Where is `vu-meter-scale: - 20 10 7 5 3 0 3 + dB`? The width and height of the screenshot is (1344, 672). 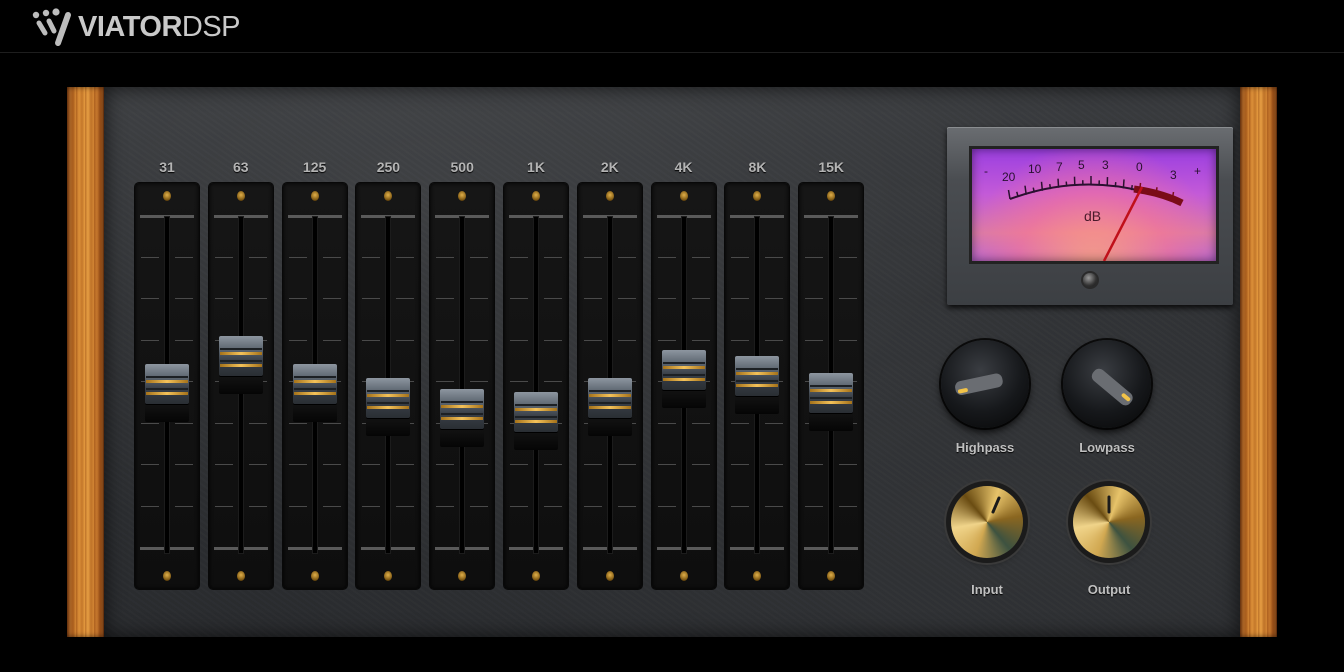 vu-meter-scale: - 20 10 7 5 3 0 3 + dB is located at coordinates (1092, 209).